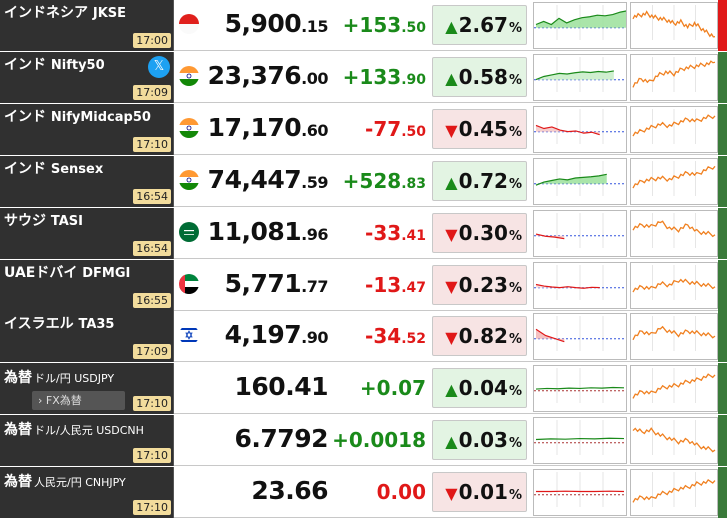  Describe the element at coordinates (87, 129) in the screenshot. I see `market-name-cell: インド NifyMidcap50 17:10` at that location.